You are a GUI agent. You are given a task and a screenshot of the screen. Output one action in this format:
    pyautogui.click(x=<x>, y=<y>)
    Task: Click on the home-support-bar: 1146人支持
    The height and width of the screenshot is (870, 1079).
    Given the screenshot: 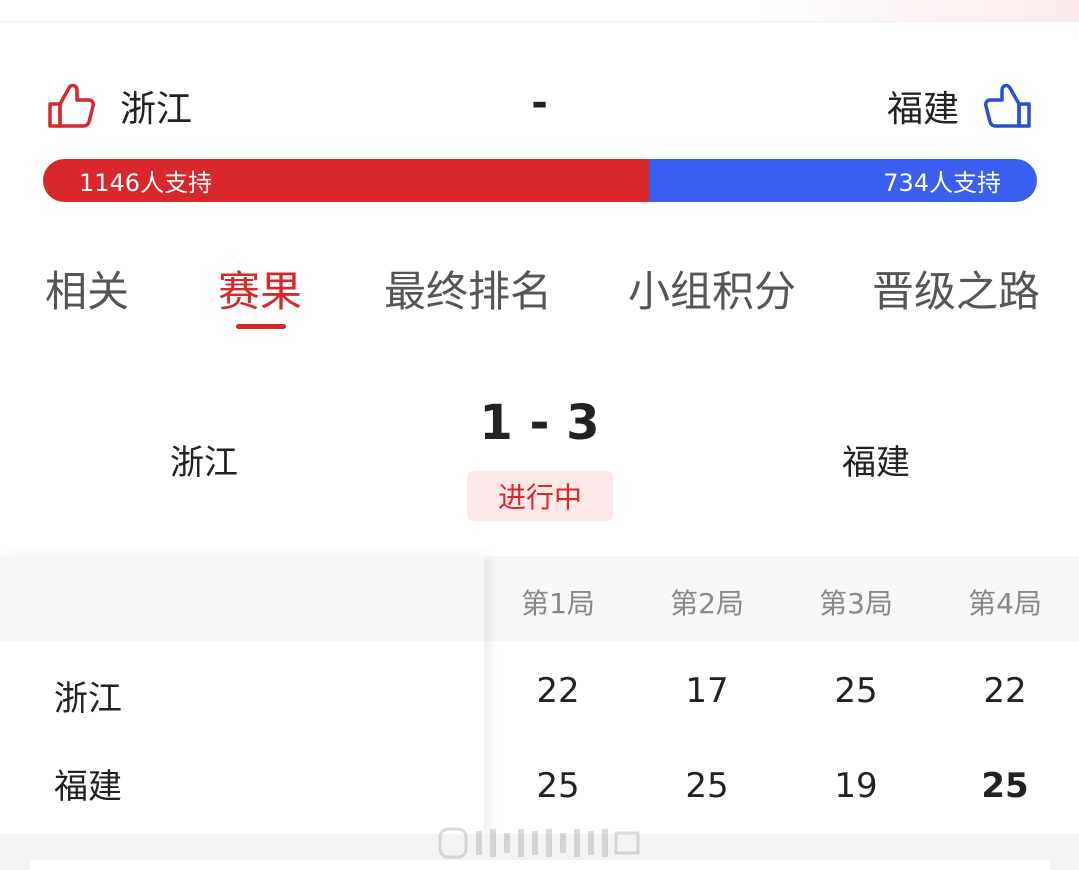 What is the action you would take?
    pyautogui.click(x=346, y=180)
    